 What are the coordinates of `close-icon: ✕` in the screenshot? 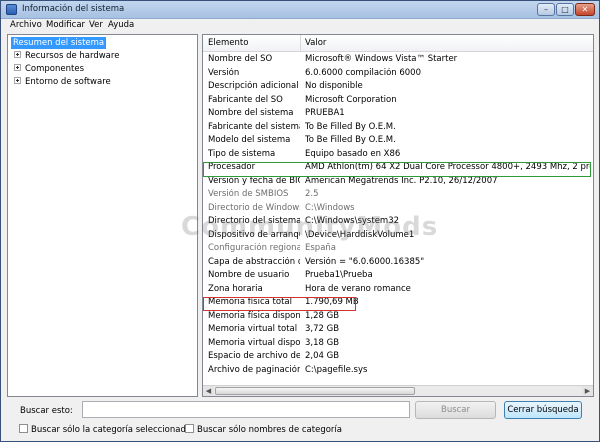 It's located at (585, 9).